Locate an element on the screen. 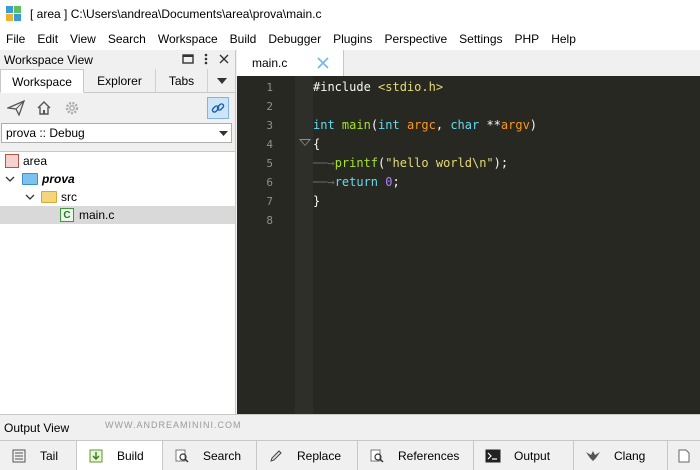 The image size is (700, 470). preprocessor-token: #include is located at coordinates (346, 87).